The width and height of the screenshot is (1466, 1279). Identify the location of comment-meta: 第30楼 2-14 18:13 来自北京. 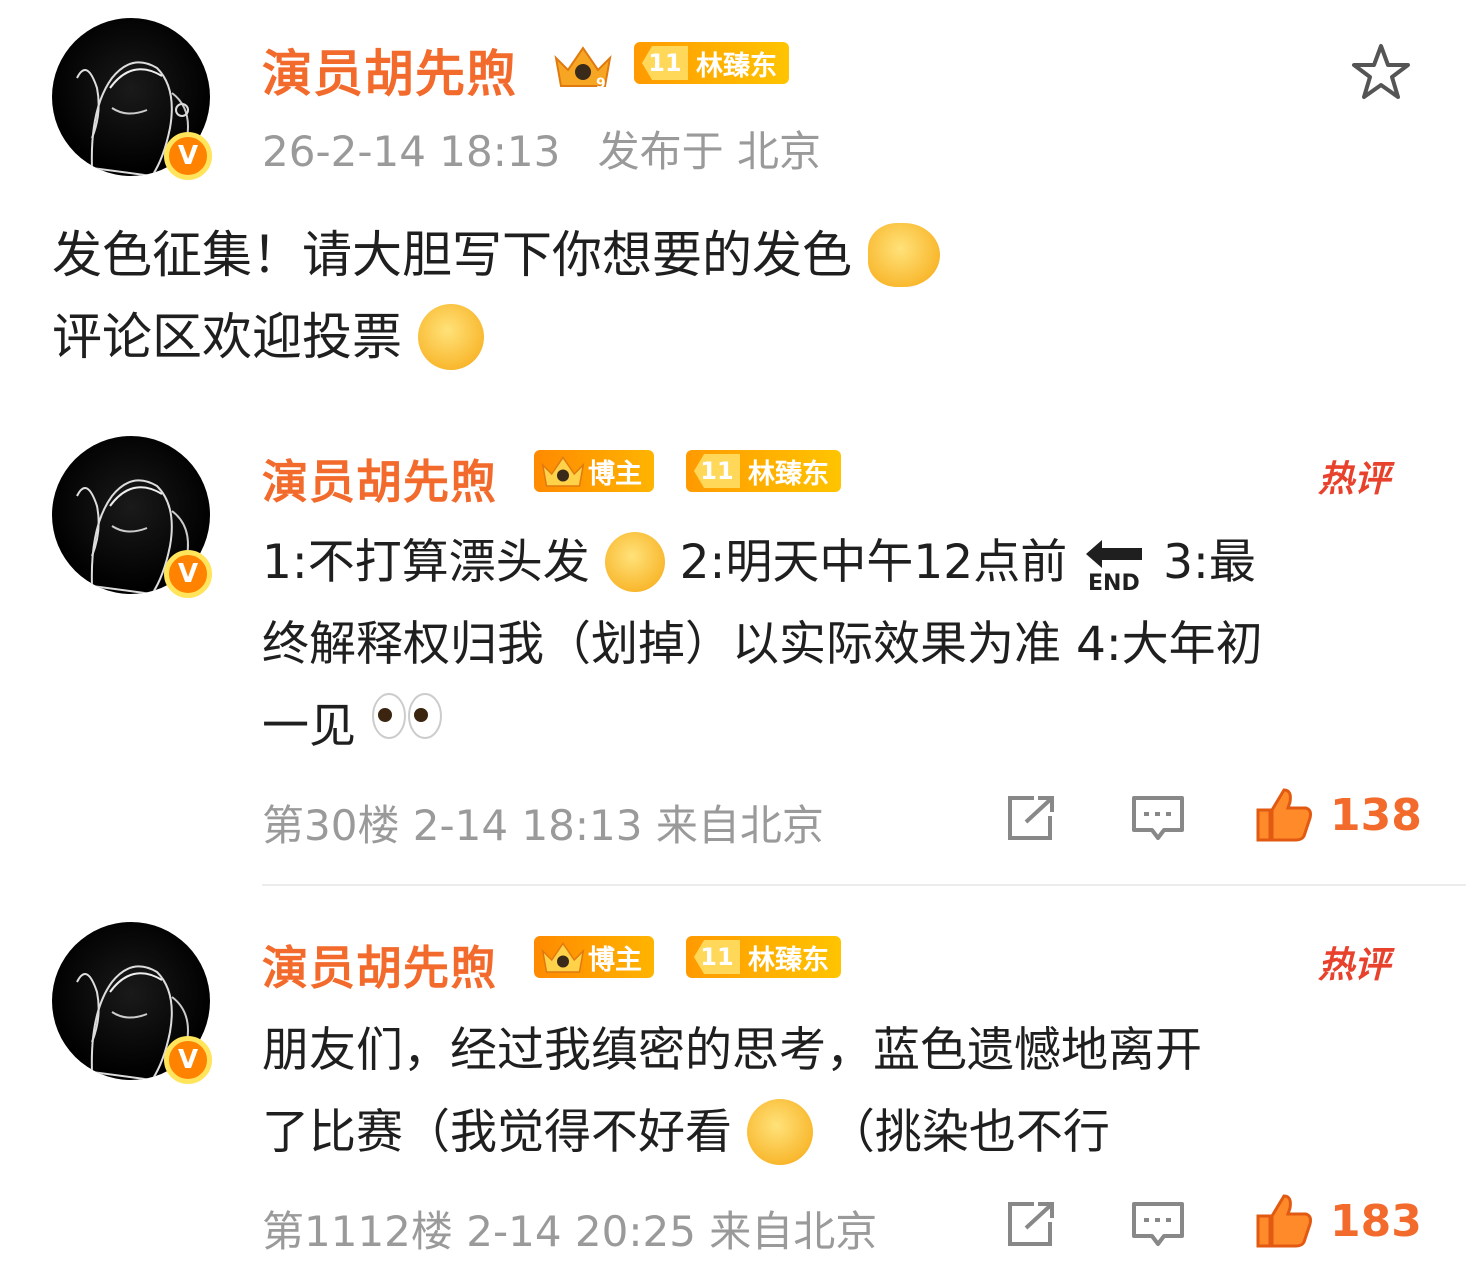
(543, 825).